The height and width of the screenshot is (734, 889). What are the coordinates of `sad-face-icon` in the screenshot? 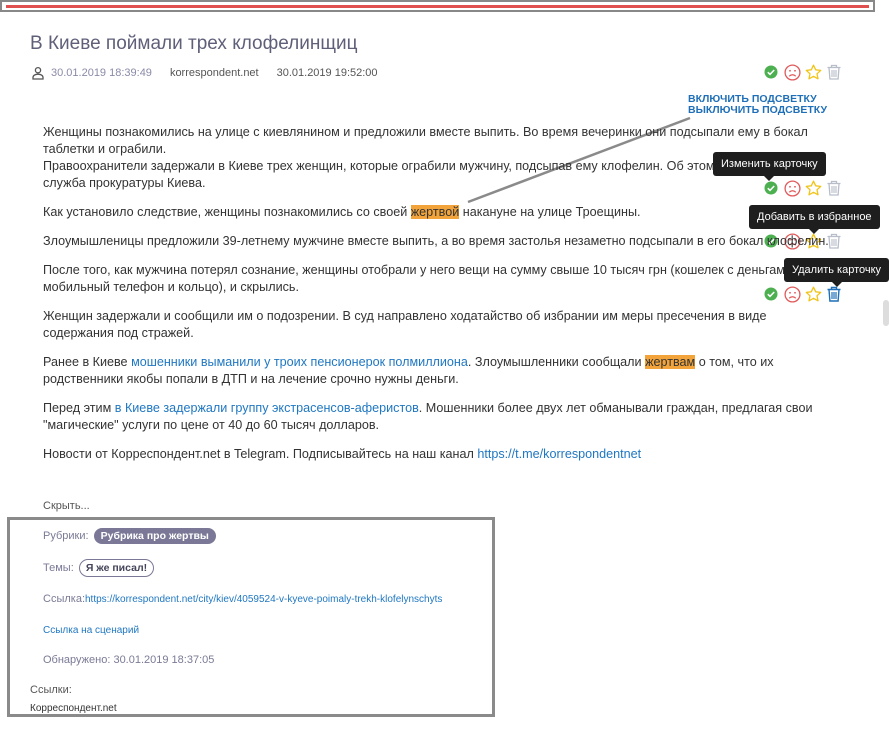 It's located at (792, 72).